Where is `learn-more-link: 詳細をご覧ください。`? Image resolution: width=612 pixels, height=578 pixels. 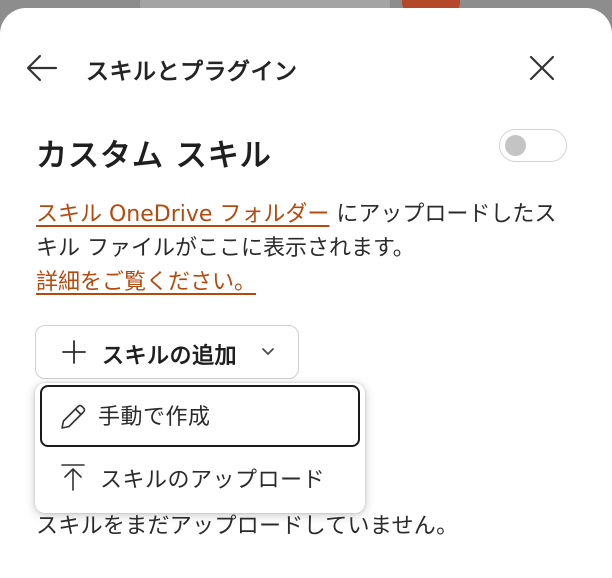 learn-more-link: 詳細をご覧ください。 is located at coordinates (146, 282).